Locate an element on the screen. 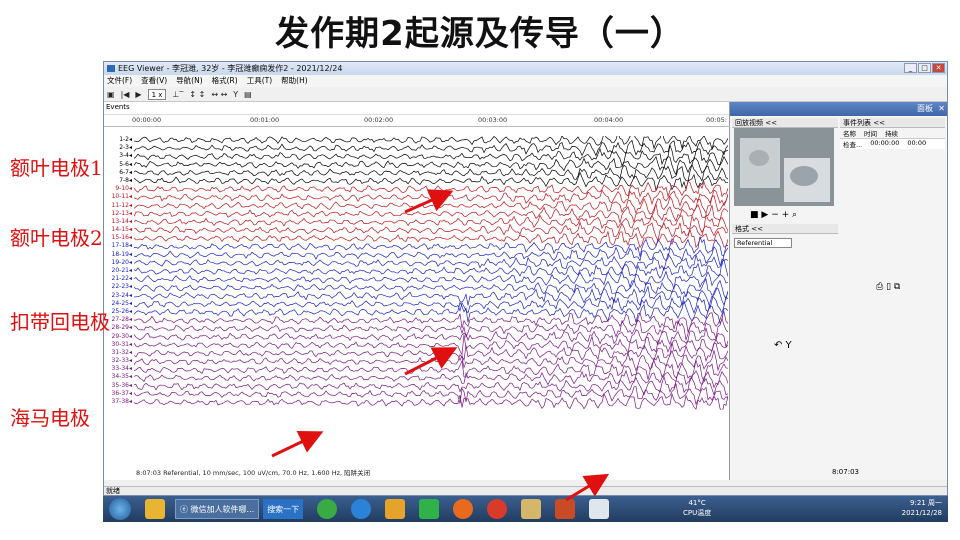  time-tick: 00:00:00 is located at coordinates (147, 120).